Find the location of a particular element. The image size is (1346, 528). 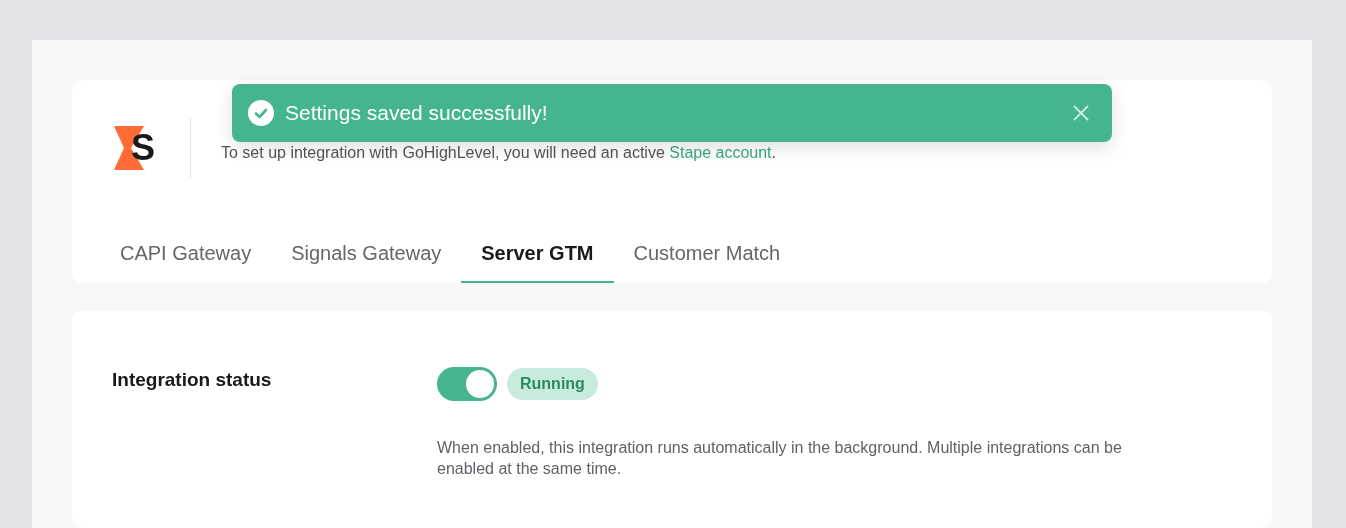

stape-account-link: Stape account is located at coordinates (720, 152).